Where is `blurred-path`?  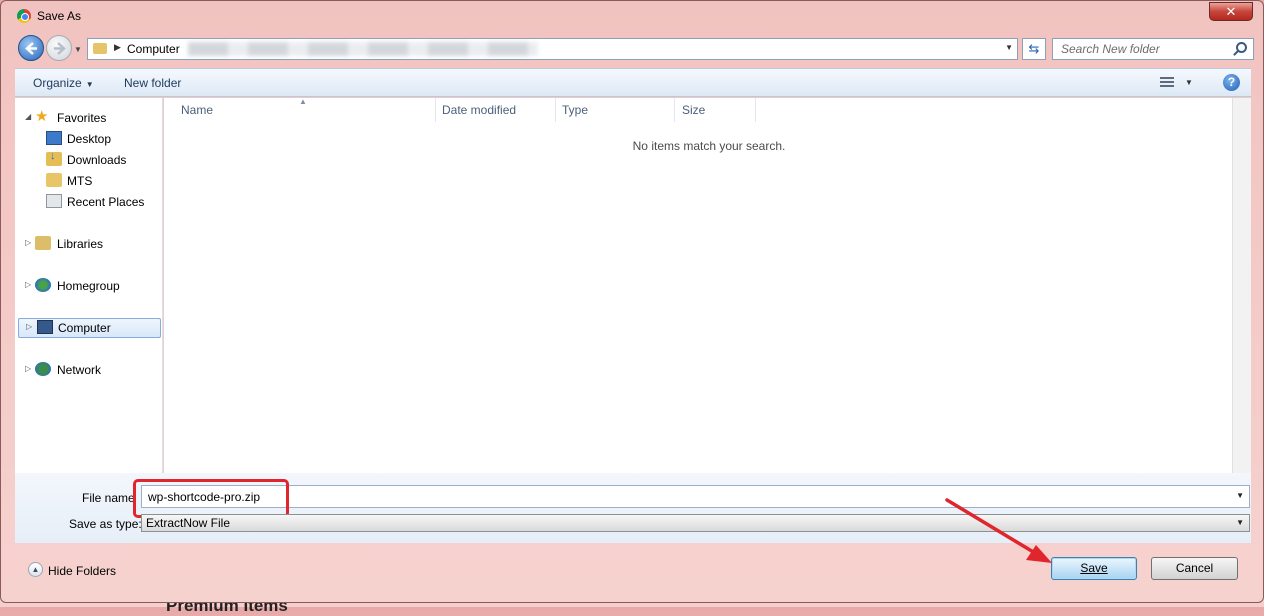 blurred-path is located at coordinates (363, 49).